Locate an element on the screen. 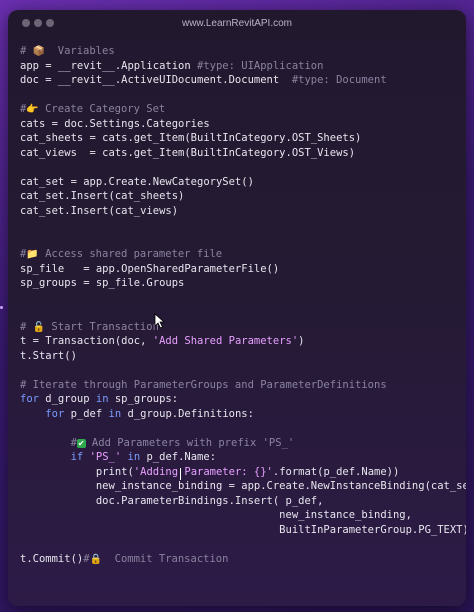 This screenshot has width=474, height=612. pkg-icon: 📦 is located at coordinates (39, 51).